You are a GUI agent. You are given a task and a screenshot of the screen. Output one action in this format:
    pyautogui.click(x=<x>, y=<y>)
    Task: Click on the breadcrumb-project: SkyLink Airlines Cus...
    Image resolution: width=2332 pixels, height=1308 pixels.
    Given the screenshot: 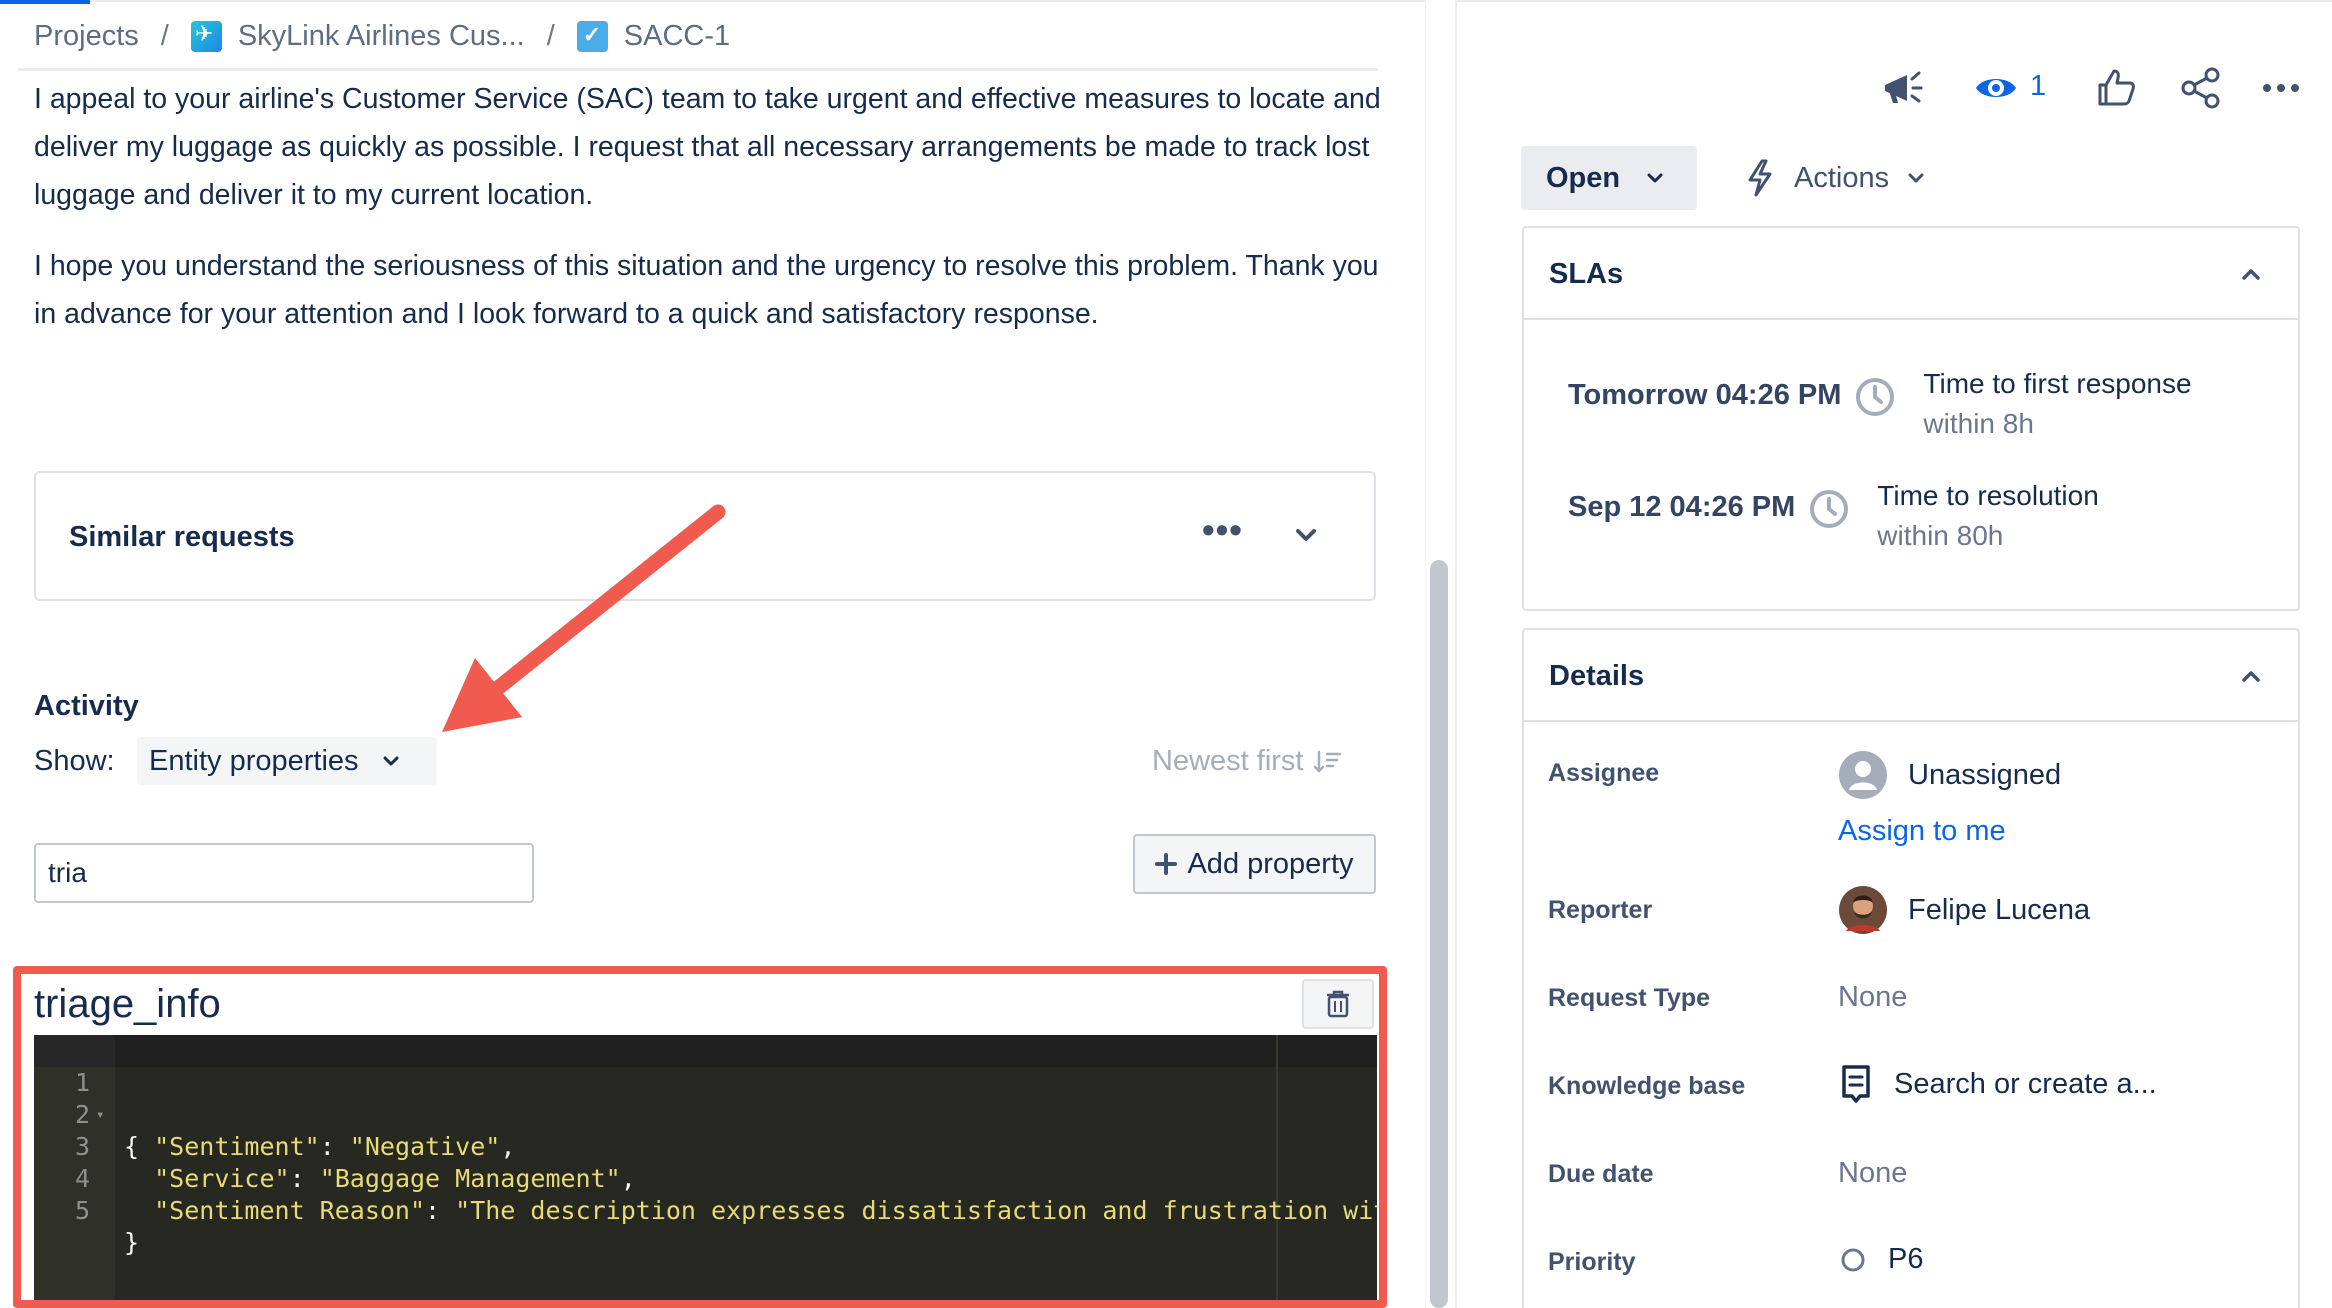 What is the action you would take?
    pyautogui.click(x=381, y=36)
    